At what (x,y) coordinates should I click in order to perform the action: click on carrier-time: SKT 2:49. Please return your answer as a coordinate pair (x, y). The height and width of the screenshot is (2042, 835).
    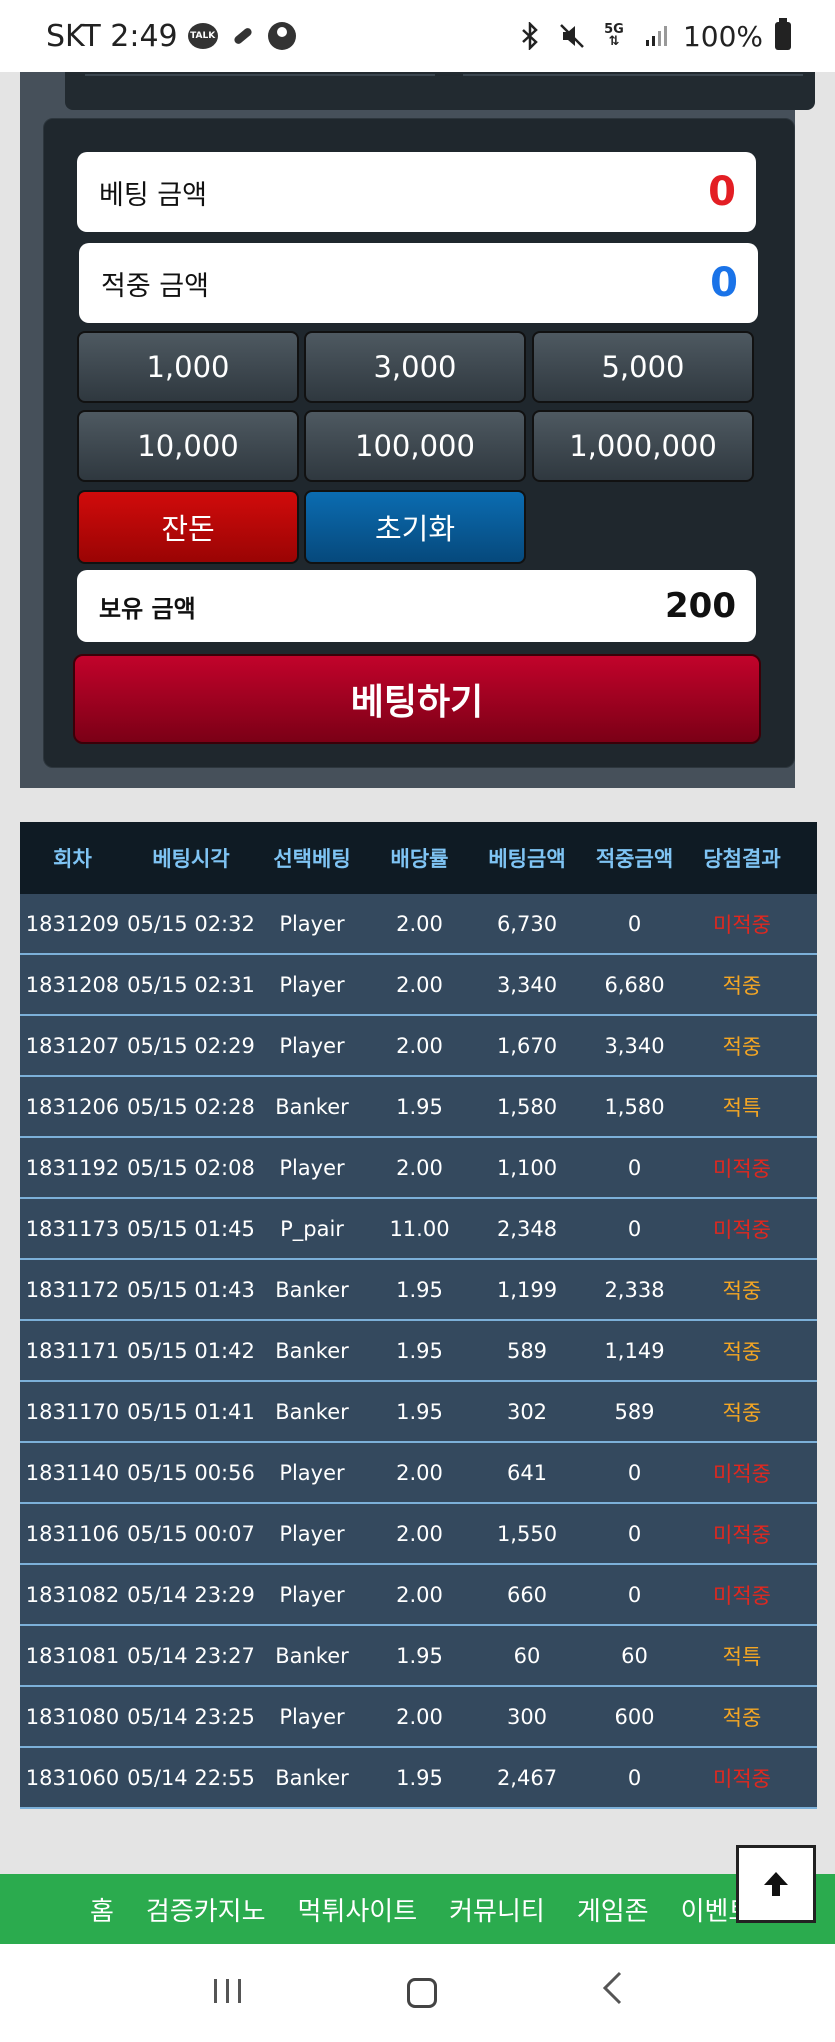
    Looking at the image, I should click on (112, 36).